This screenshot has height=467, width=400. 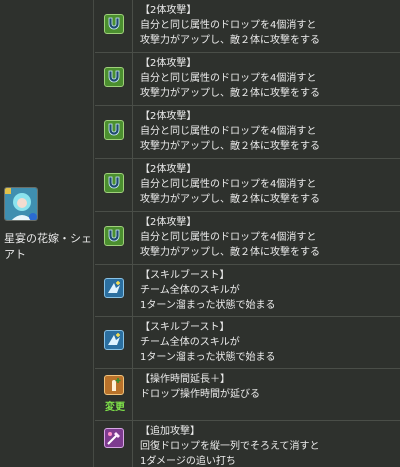 What do you see at coordinates (115, 407) in the screenshot?
I see `change-label: 変更` at bounding box center [115, 407].